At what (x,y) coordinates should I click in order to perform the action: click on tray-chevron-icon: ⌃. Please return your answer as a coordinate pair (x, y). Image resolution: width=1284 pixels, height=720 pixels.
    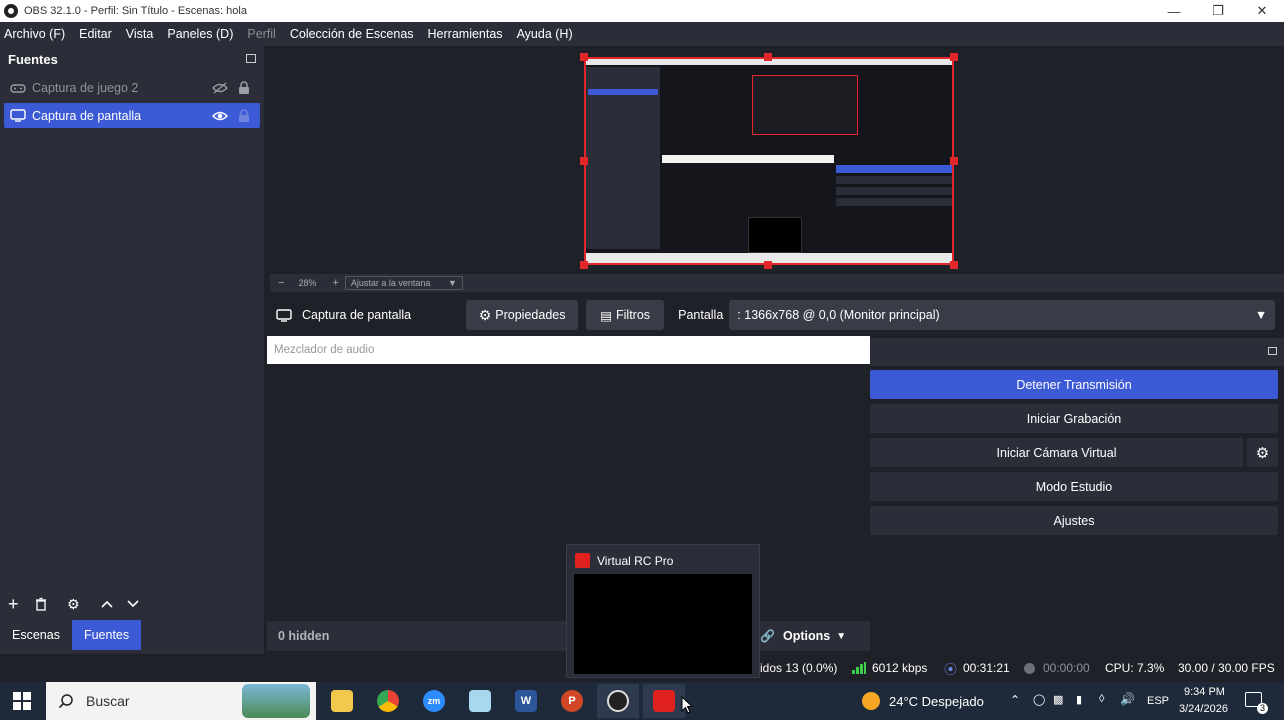
    Looking at the image, I should click on (1015, 700).